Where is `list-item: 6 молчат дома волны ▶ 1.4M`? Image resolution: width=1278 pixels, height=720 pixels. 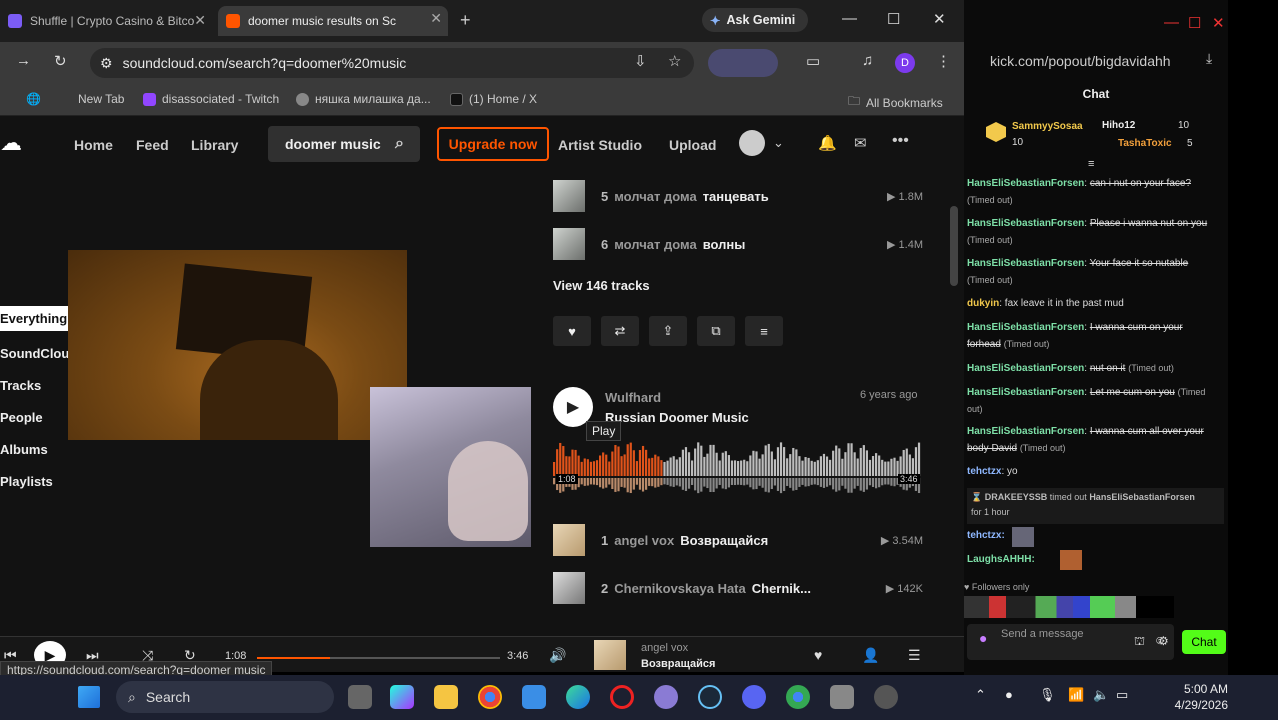 list-item: 6 молчат дома волны ▶ 1.4M is located at coordinates (738, 244).